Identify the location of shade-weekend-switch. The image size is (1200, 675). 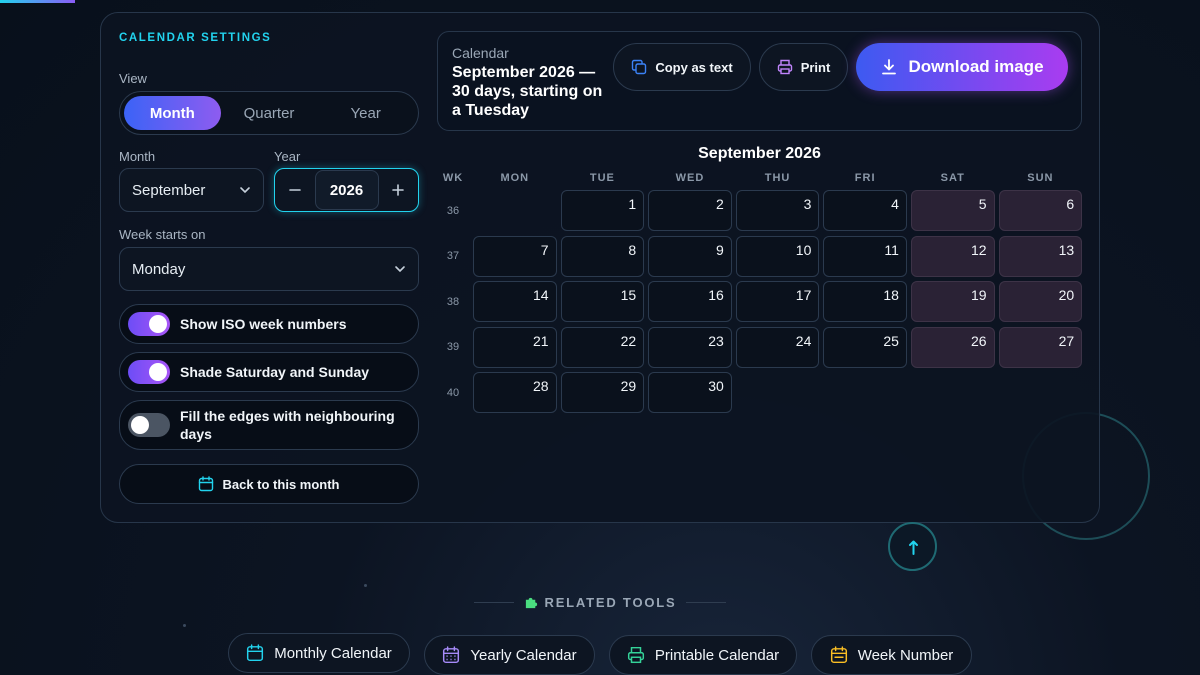
(149, 372).